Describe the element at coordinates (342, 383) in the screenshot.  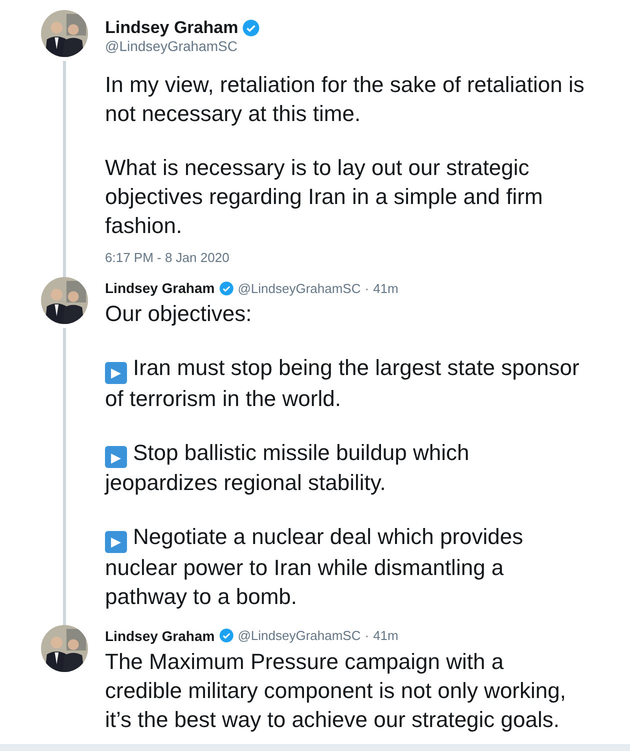
I see `tweet-bullet-point: ▶ Iran must stop being the largest state sponsor of terrorism in the world.` at that location.